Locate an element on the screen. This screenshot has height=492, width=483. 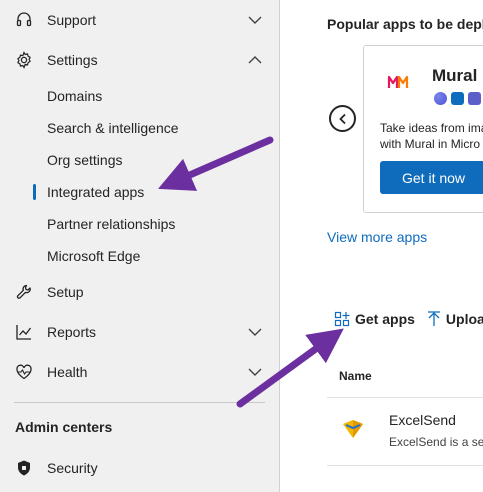
table-row-divider is located at coordinates (405, 465).